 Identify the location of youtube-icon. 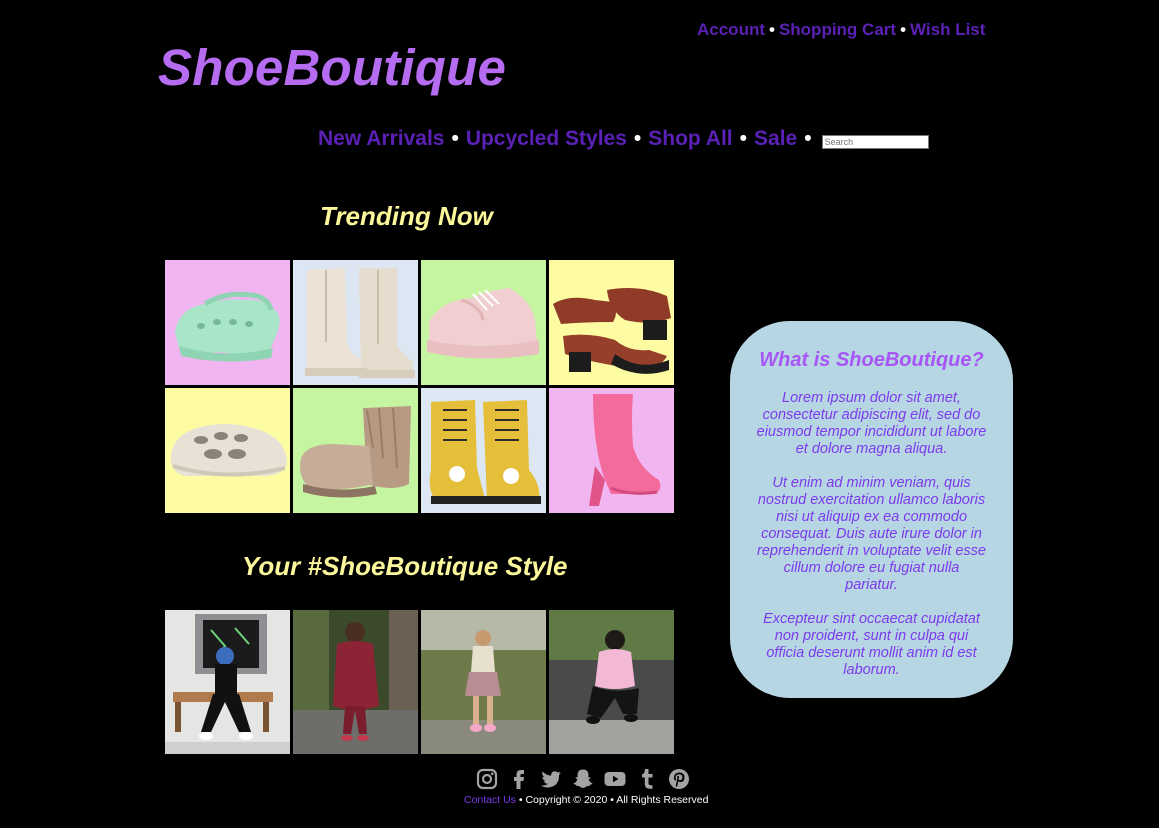
(615, 779).